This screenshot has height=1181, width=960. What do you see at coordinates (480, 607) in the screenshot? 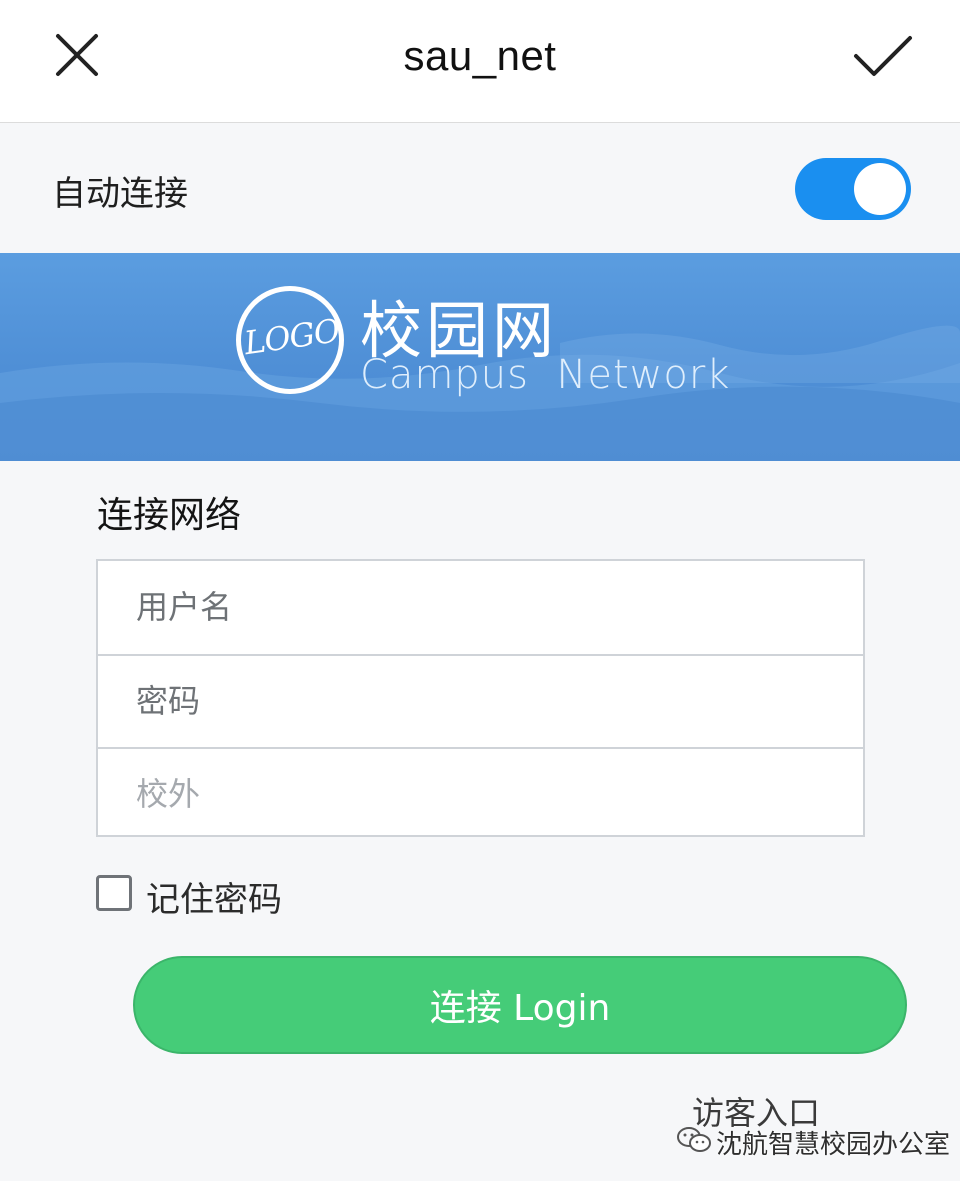
I see `username-input` at bounding box center [480, 607].